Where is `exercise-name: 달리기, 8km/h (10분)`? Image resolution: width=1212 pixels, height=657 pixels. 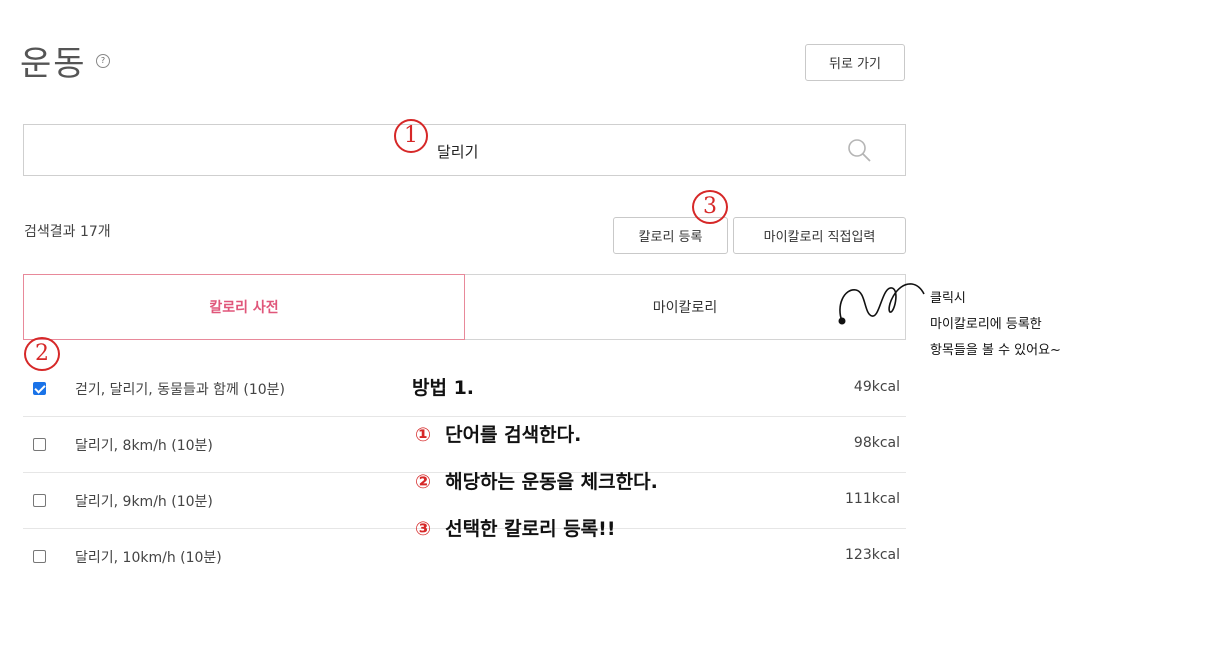 exercise-name: 달리기, 8km/h (10분) is located at coordinates (144, 446).